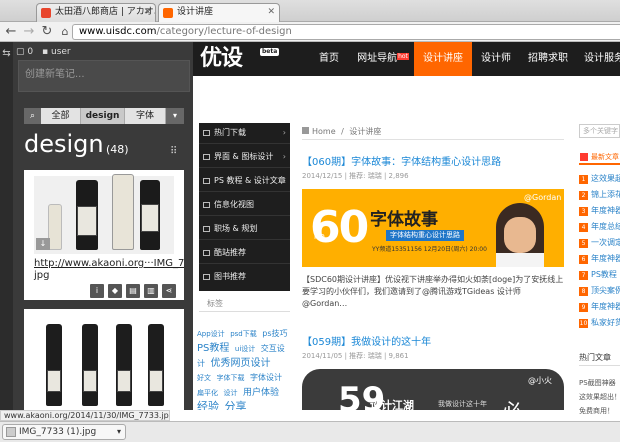  Describe the element at coordinates (245, 349) in the screenshot. I see `tag-link: ui设计` at that location.